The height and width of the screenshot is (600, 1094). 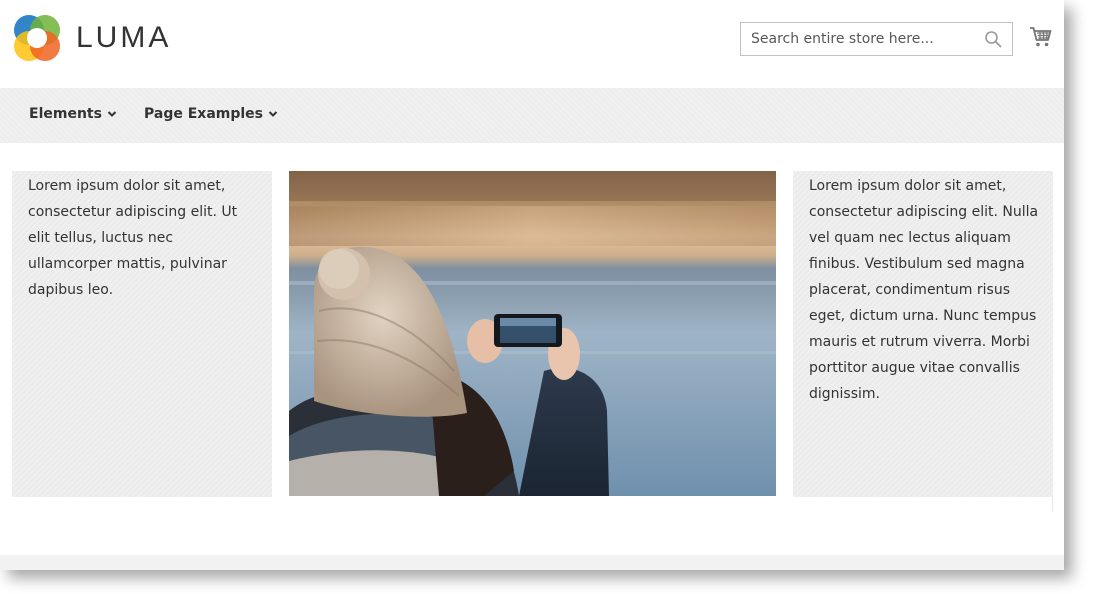 What do you see at coordinates (1041, 37) in the screenshot?
I see `shopping-cart-icon` at bounding box center [1041, 37].